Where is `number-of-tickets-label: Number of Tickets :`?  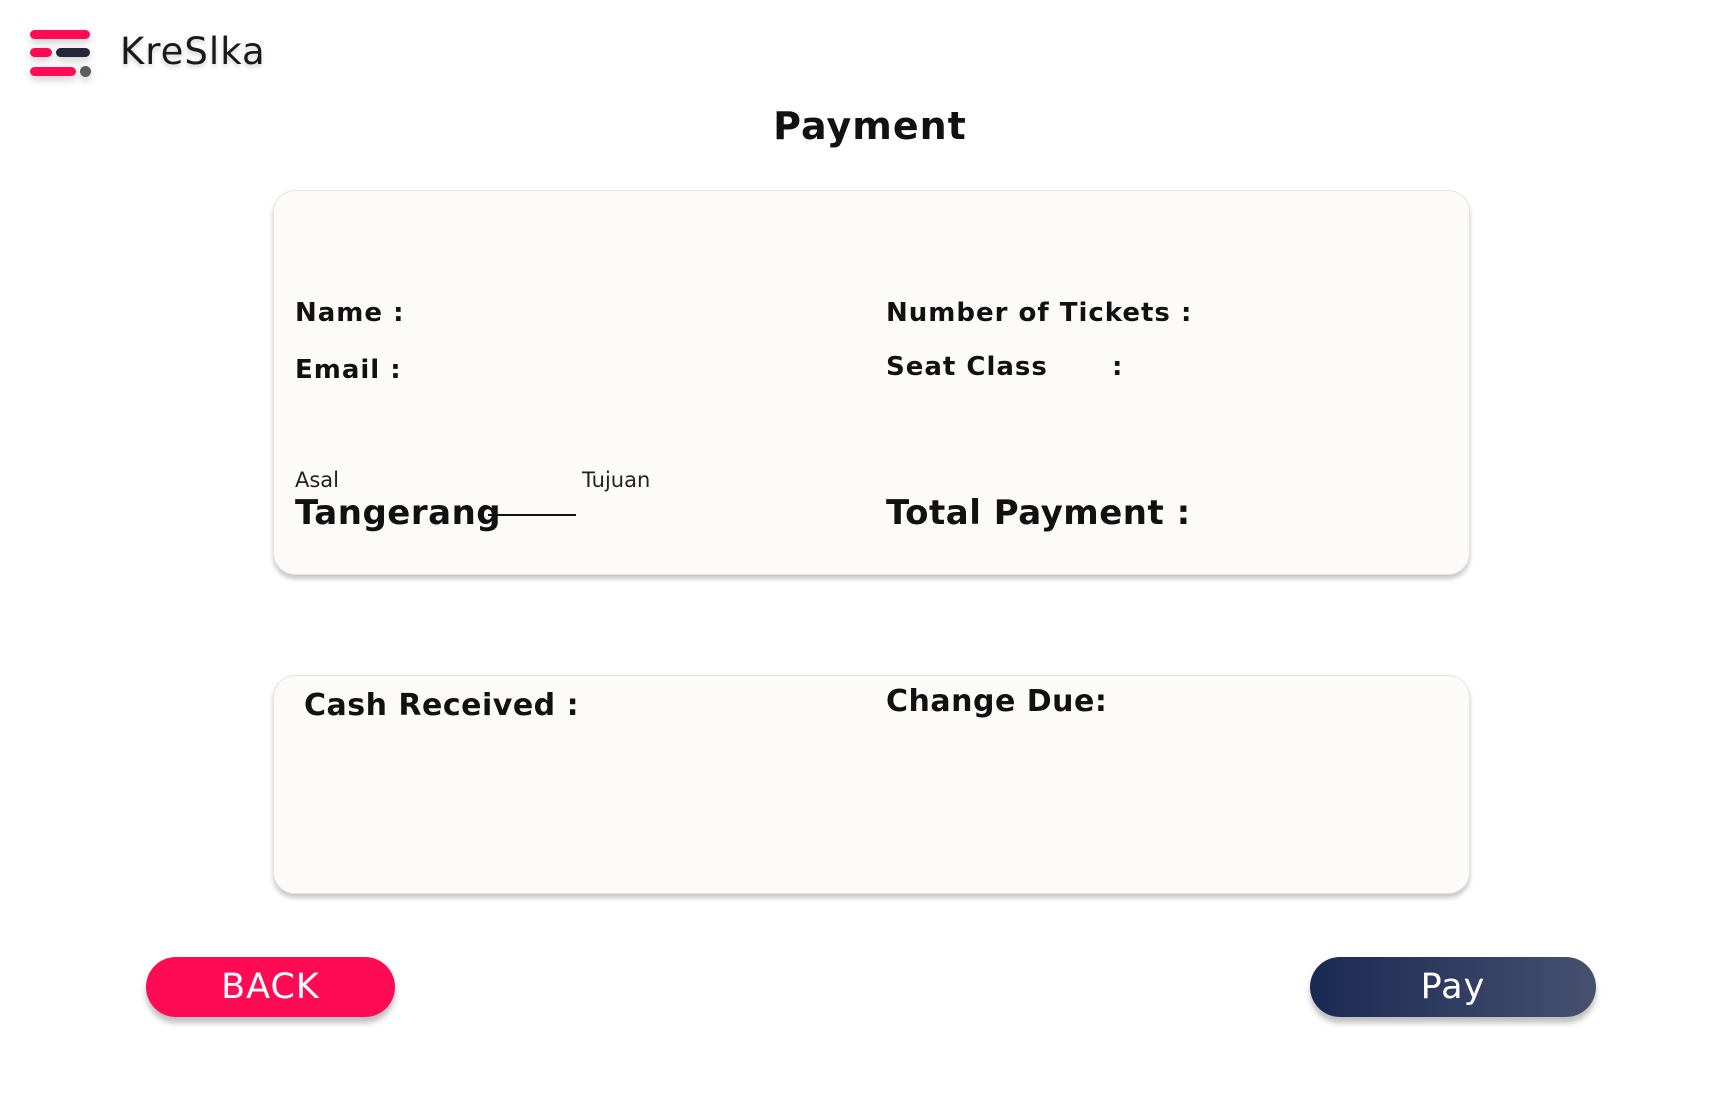 number-of-tickets-label: Number of Tickets : is located at coordinates (1039, 313).